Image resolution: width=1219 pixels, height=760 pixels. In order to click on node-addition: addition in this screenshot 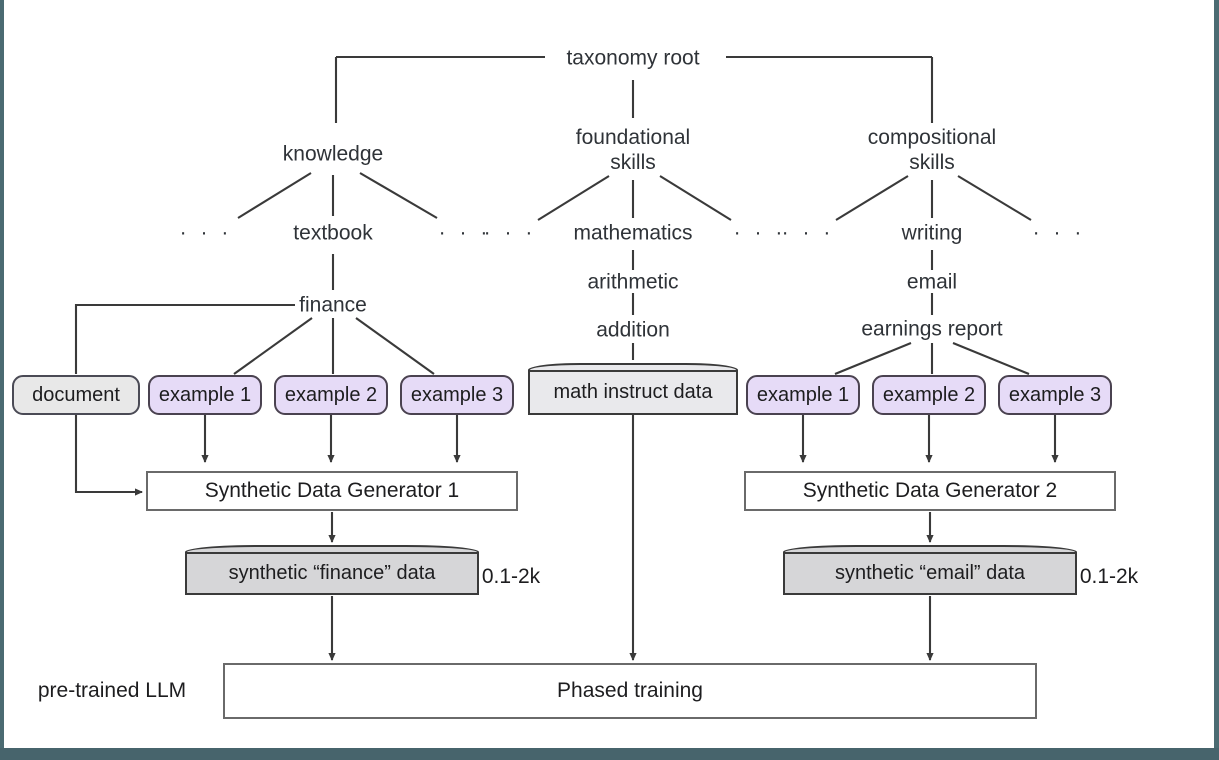, I will do `click(633, 330)`.